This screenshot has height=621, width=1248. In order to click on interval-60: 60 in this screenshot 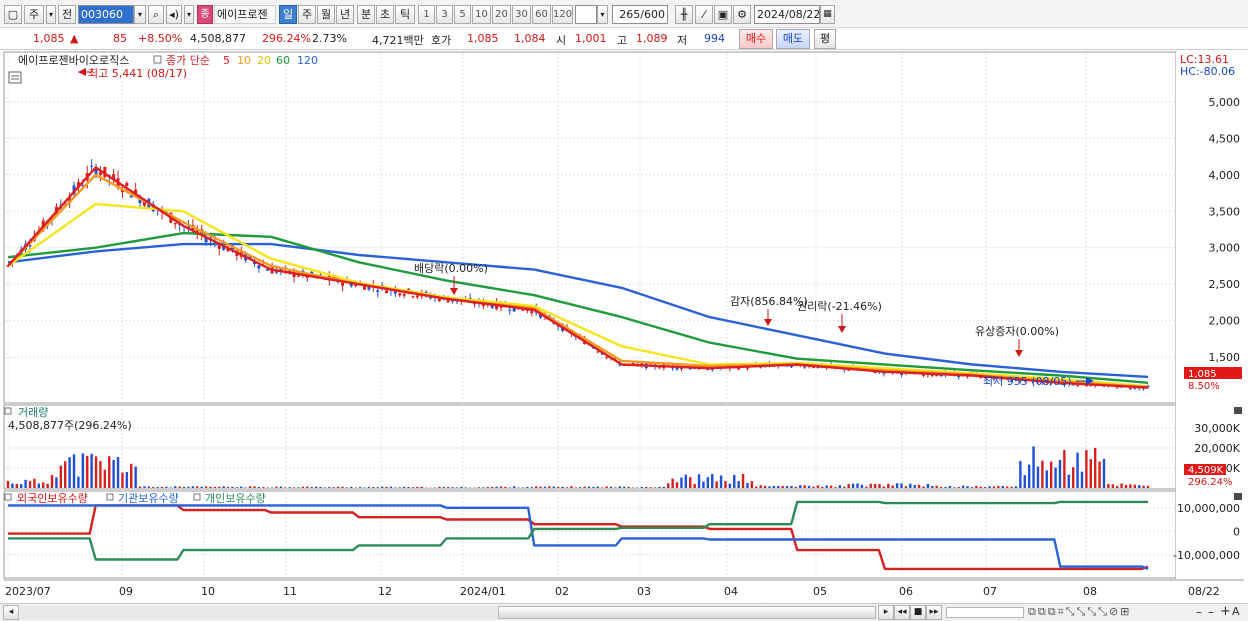, I will do `click(541, 14)`.